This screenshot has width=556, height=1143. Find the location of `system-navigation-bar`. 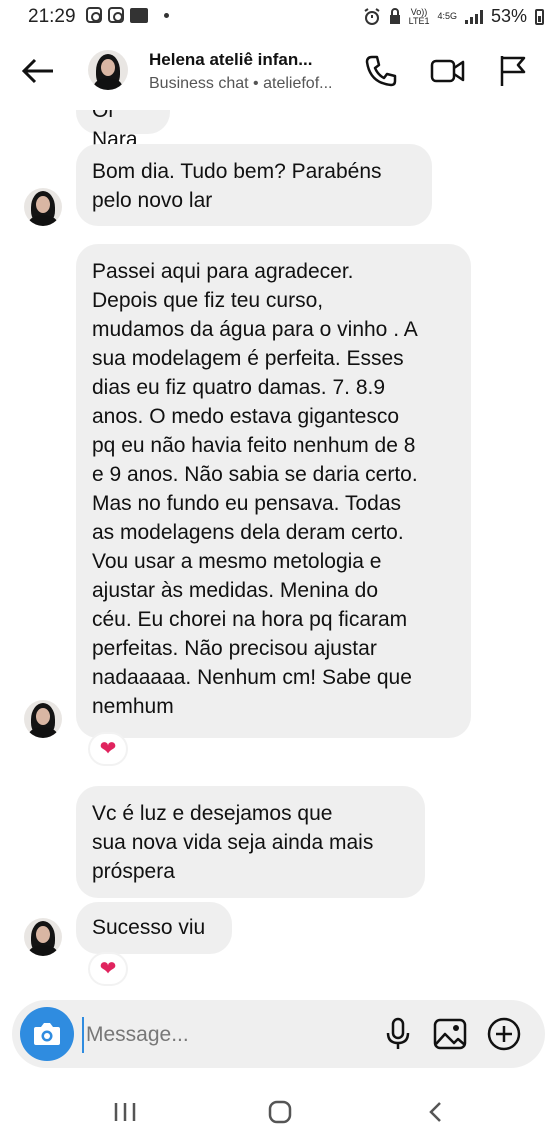

system-navigation-bar is located at coordinates (278, 1111).